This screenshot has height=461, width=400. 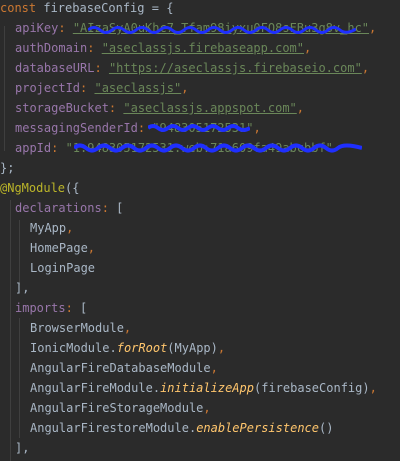 What do you see at coordinates (199, 128) in the screenshot?
I see `redaction-scribble-sender` at bounding box center [199, 128].